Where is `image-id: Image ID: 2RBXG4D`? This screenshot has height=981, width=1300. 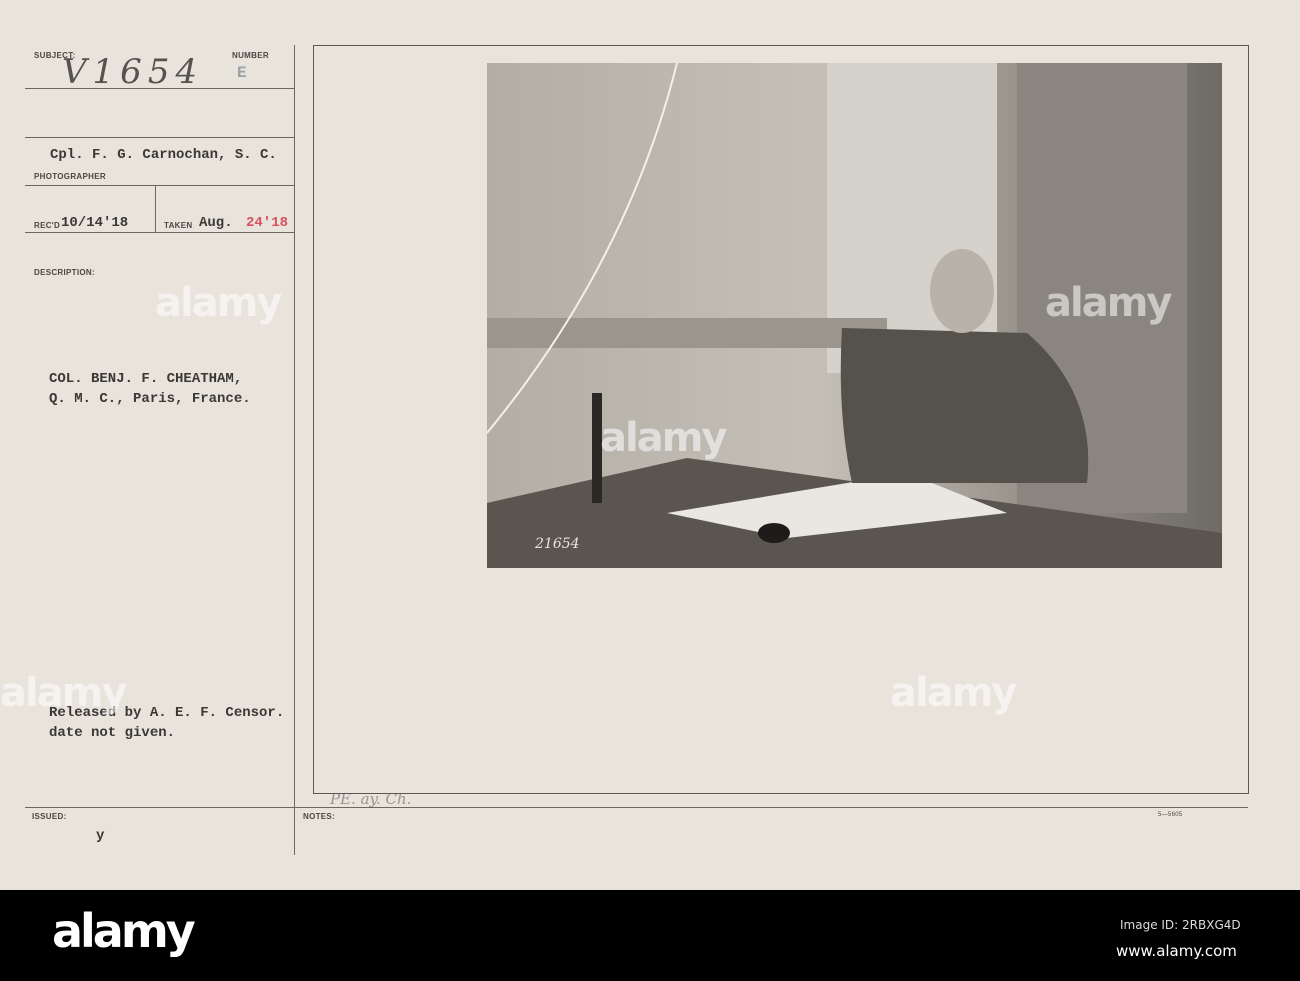
image-id: Image ID: 2RBXG4D is located at coordinates (1180, 925).